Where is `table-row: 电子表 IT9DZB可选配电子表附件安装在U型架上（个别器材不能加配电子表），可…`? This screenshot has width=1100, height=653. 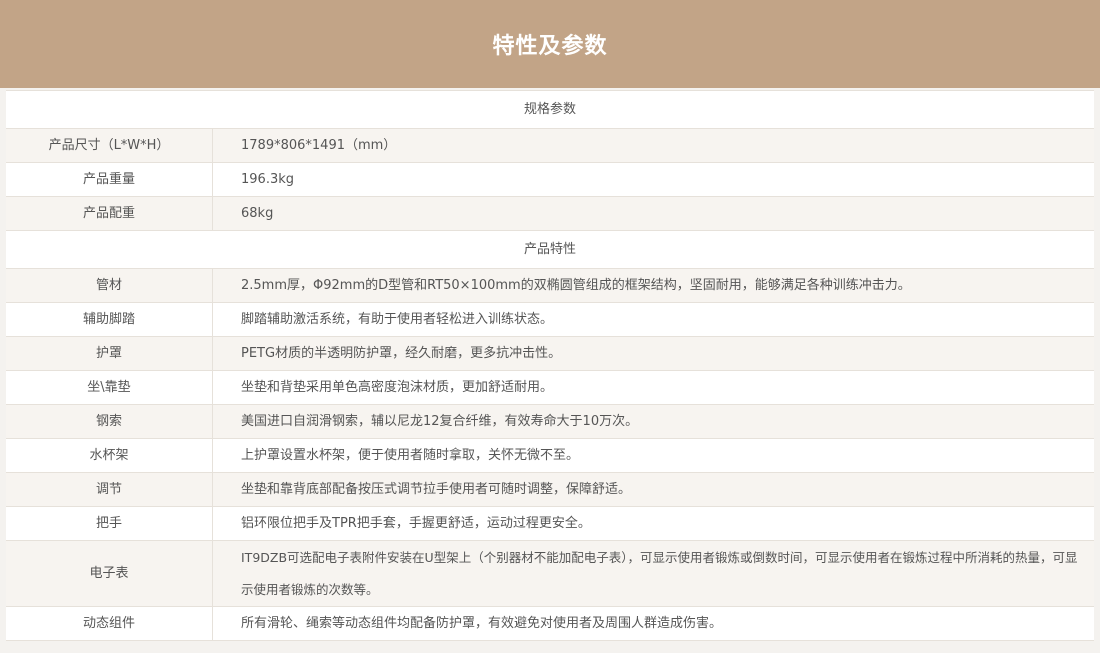
table-row: 电子表 IT9DZB可选配电子表附件安装在U型架上（个别器材不能加配电子表），可… is located at coordinates (550, 574).